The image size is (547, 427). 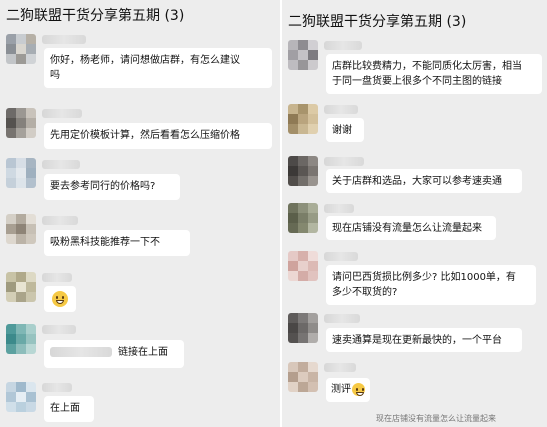 I want to click on message-text: 吸粉黑科技能推荐一下不, so click(x=105, y=242).